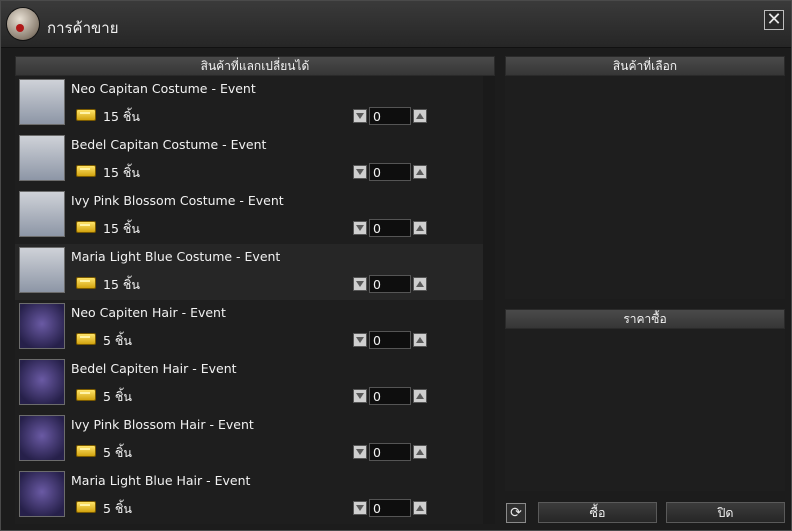  What do you see at coordinates (161, 480) in the screenshot?
I see `item-name: Maria Light Blue Hair - Event` at bounding box center [161, 480].